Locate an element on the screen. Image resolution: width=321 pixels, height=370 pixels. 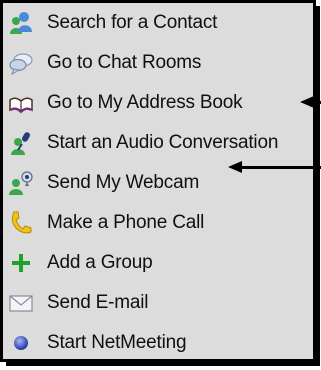
menu-item-phone-call: Make a Phone Call is located at coordinates (158, 223).